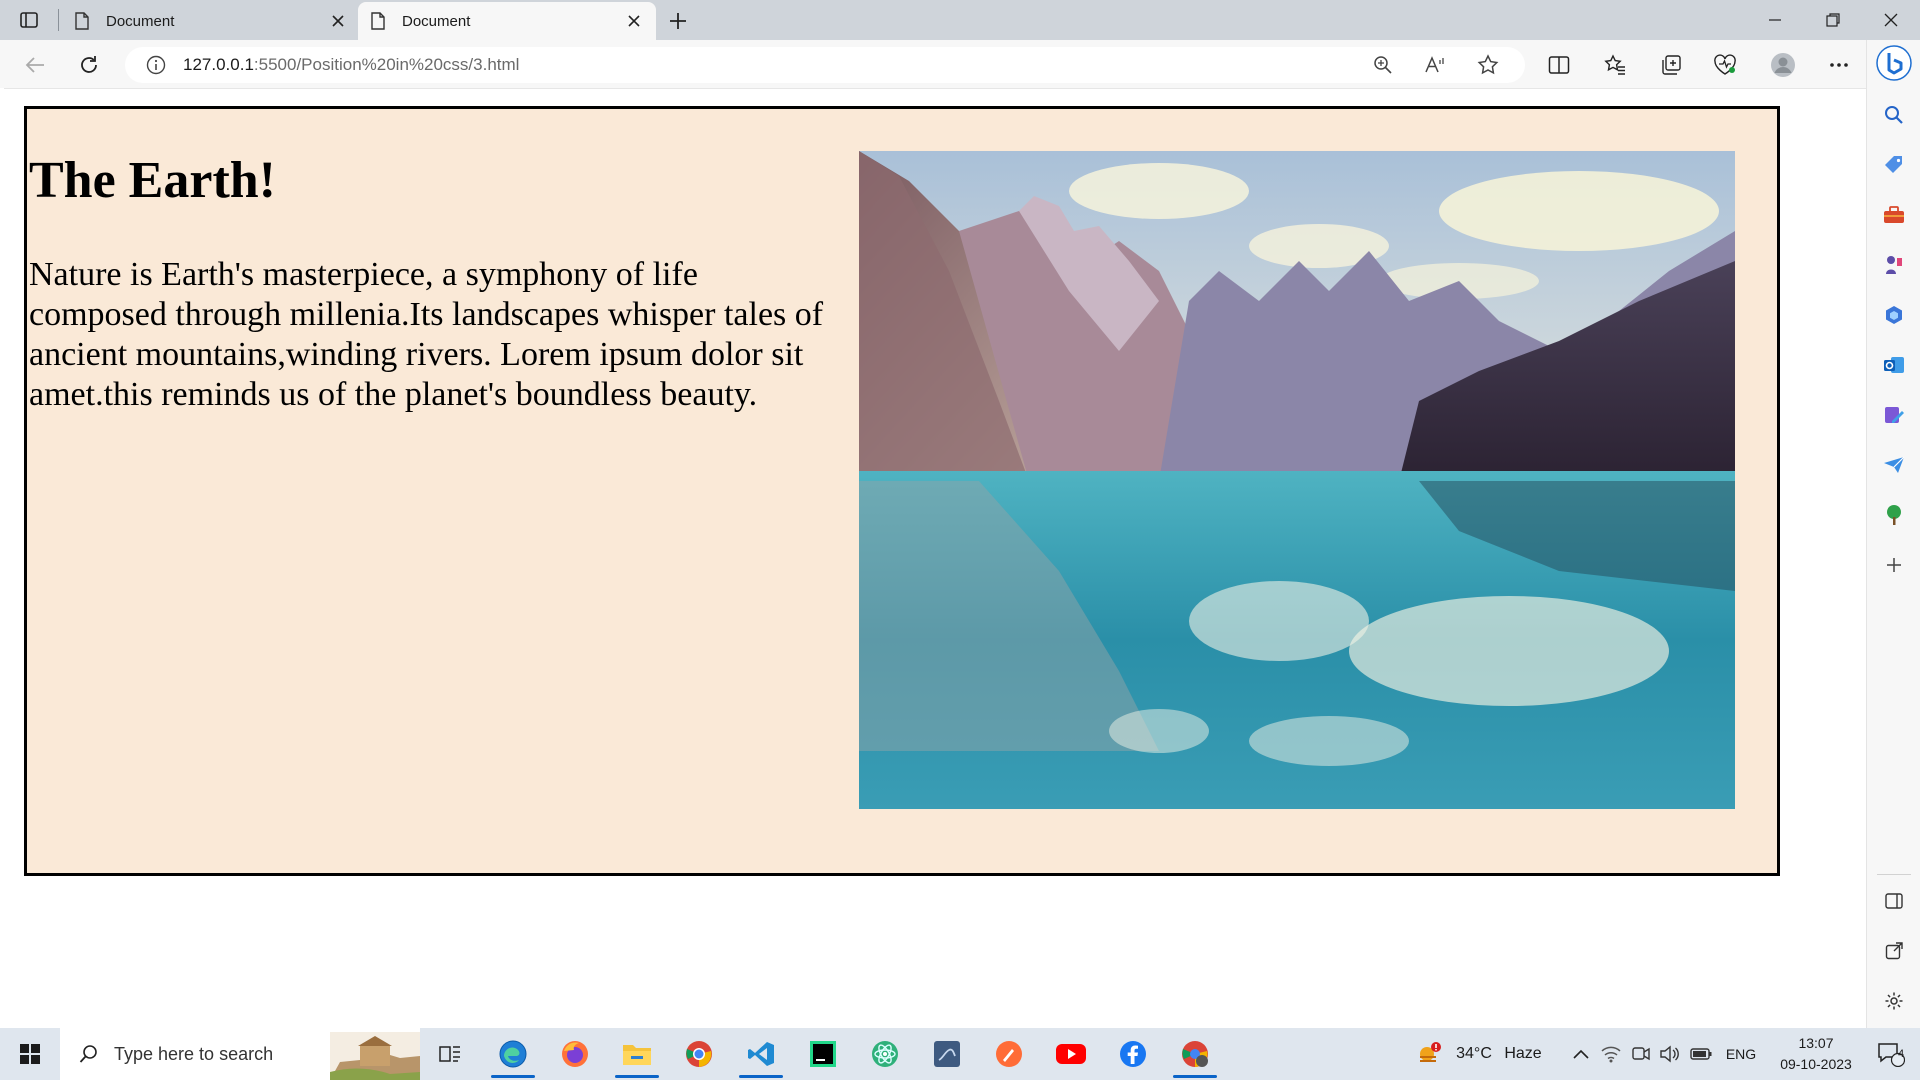 The image size is (1920, 1080). I want to click on tools-briefcase-icon, so click(1894, 215).